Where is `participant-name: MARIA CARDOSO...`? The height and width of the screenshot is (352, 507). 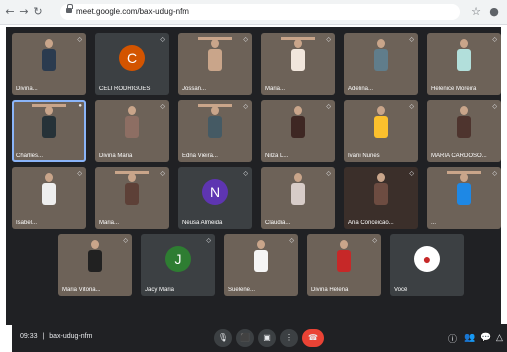
participant-name: MARIA CARDOSO... is located at coordinates (459, 156).